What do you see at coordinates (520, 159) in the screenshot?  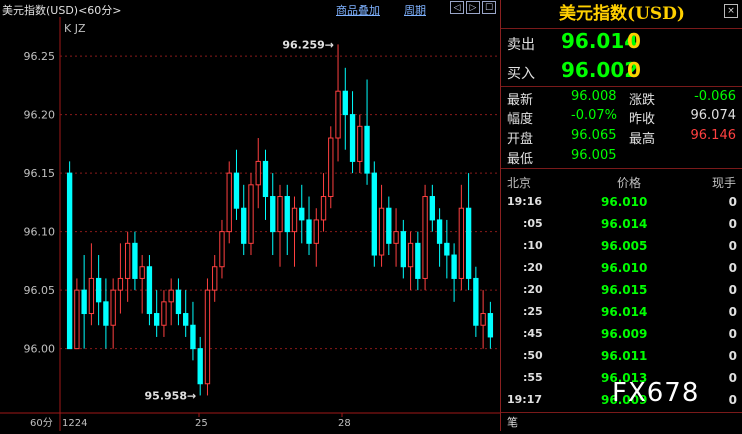 I see `low-label: 最低` at bounding box center [520, 159].